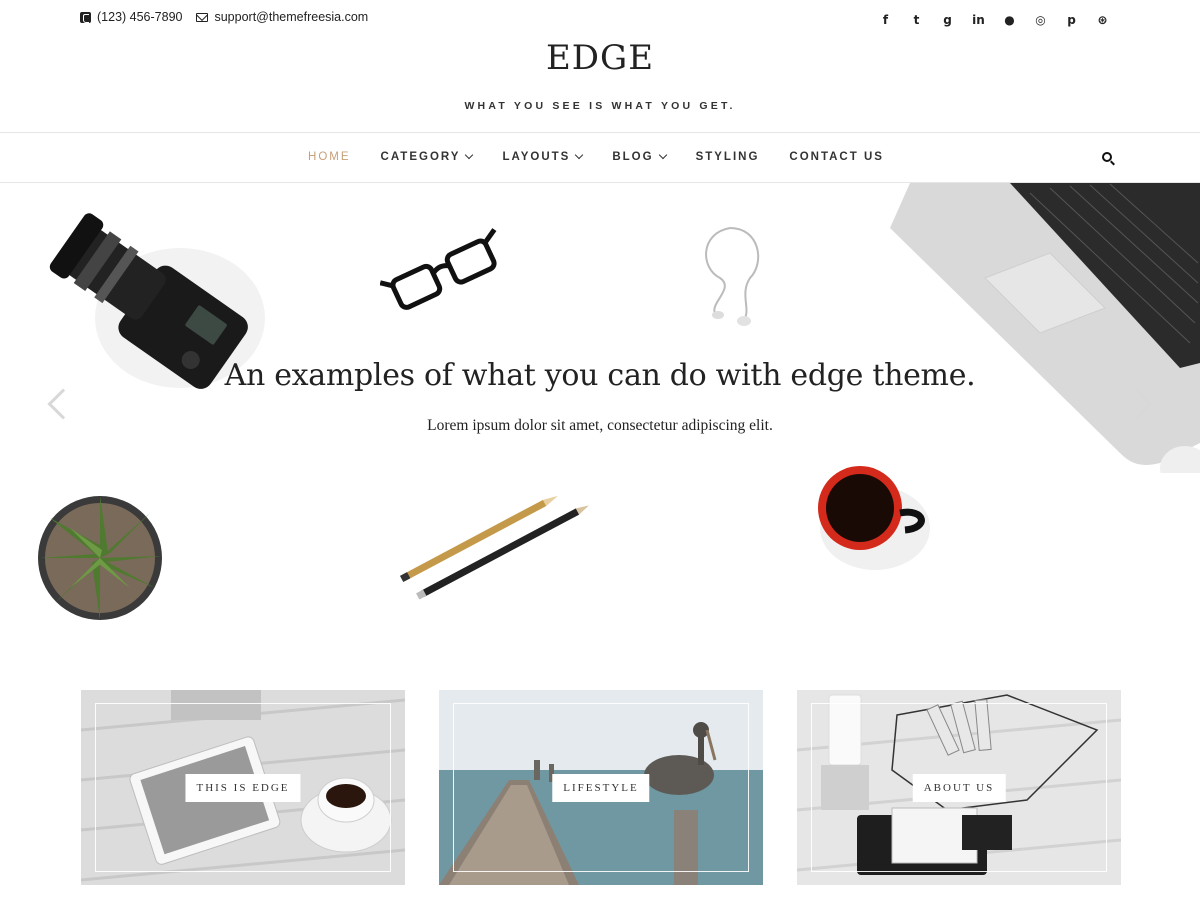 The image size is (1200, 900). Describe the element at coordinates (420, 157) in the screenshot. I see `nav-label: CATEGORY` at that location.